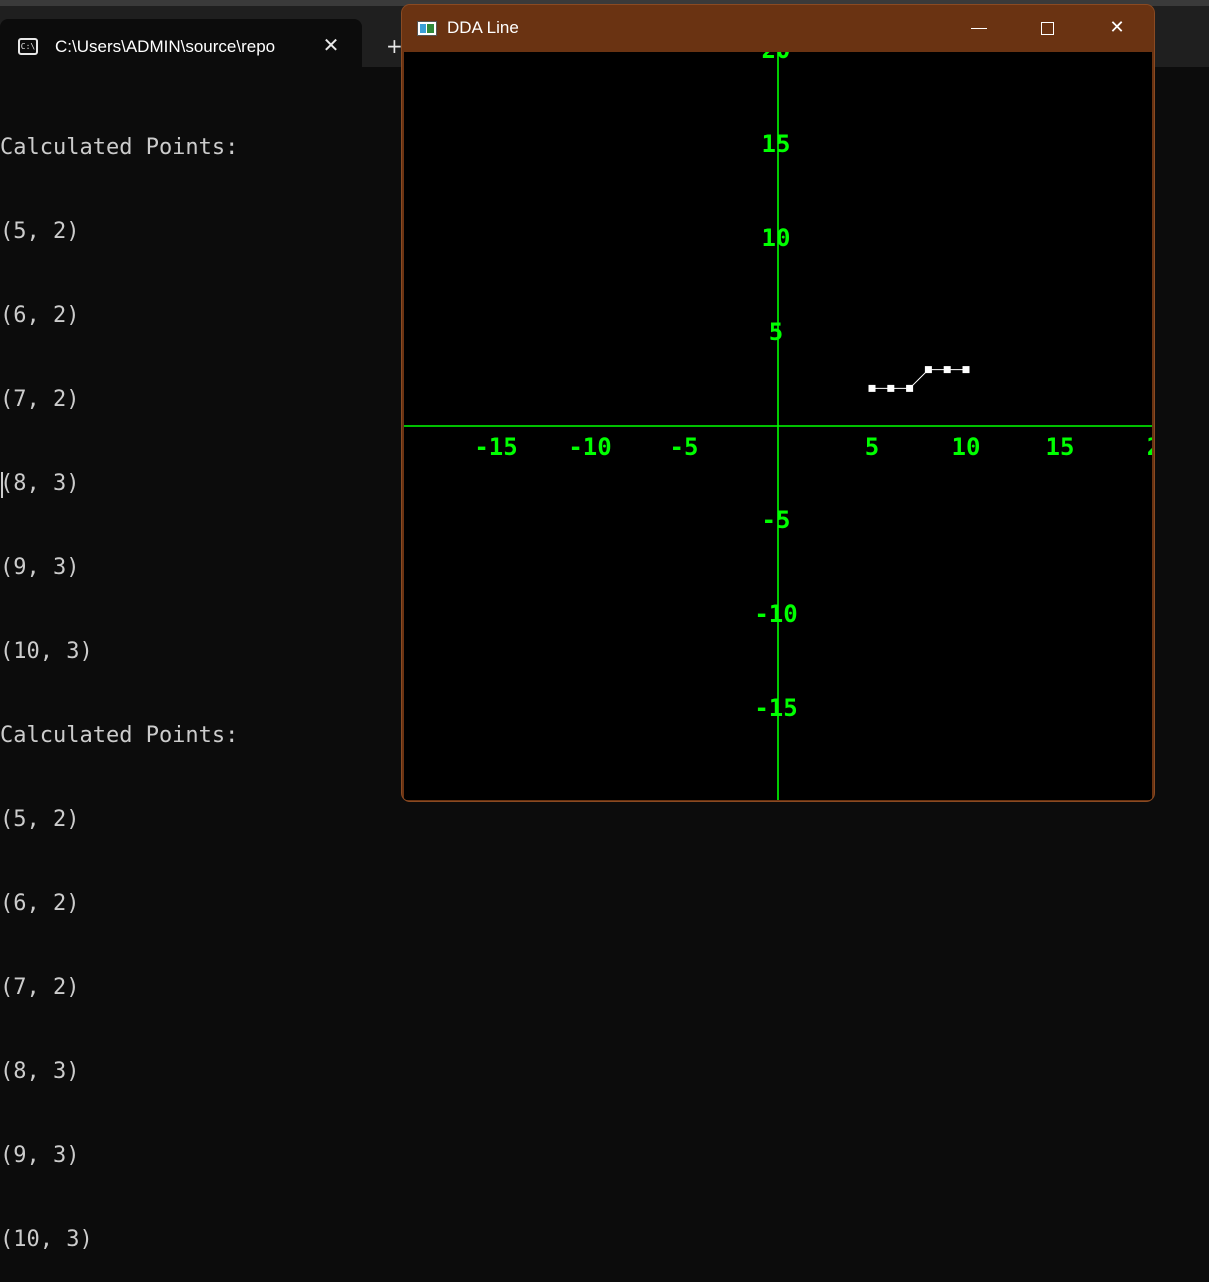 The image size is (1209, 1282). I want to click on dda-line-series, so click(919, 379).